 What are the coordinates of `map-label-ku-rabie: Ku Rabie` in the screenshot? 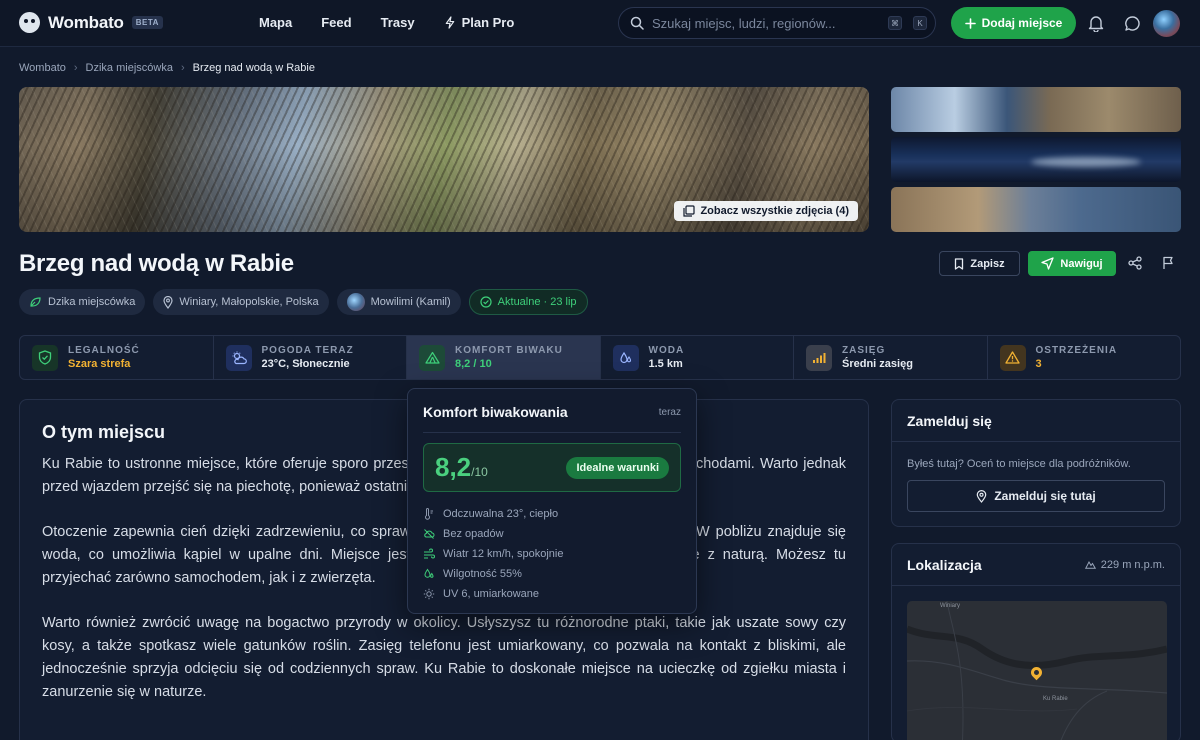 It's located at (1055, 699).